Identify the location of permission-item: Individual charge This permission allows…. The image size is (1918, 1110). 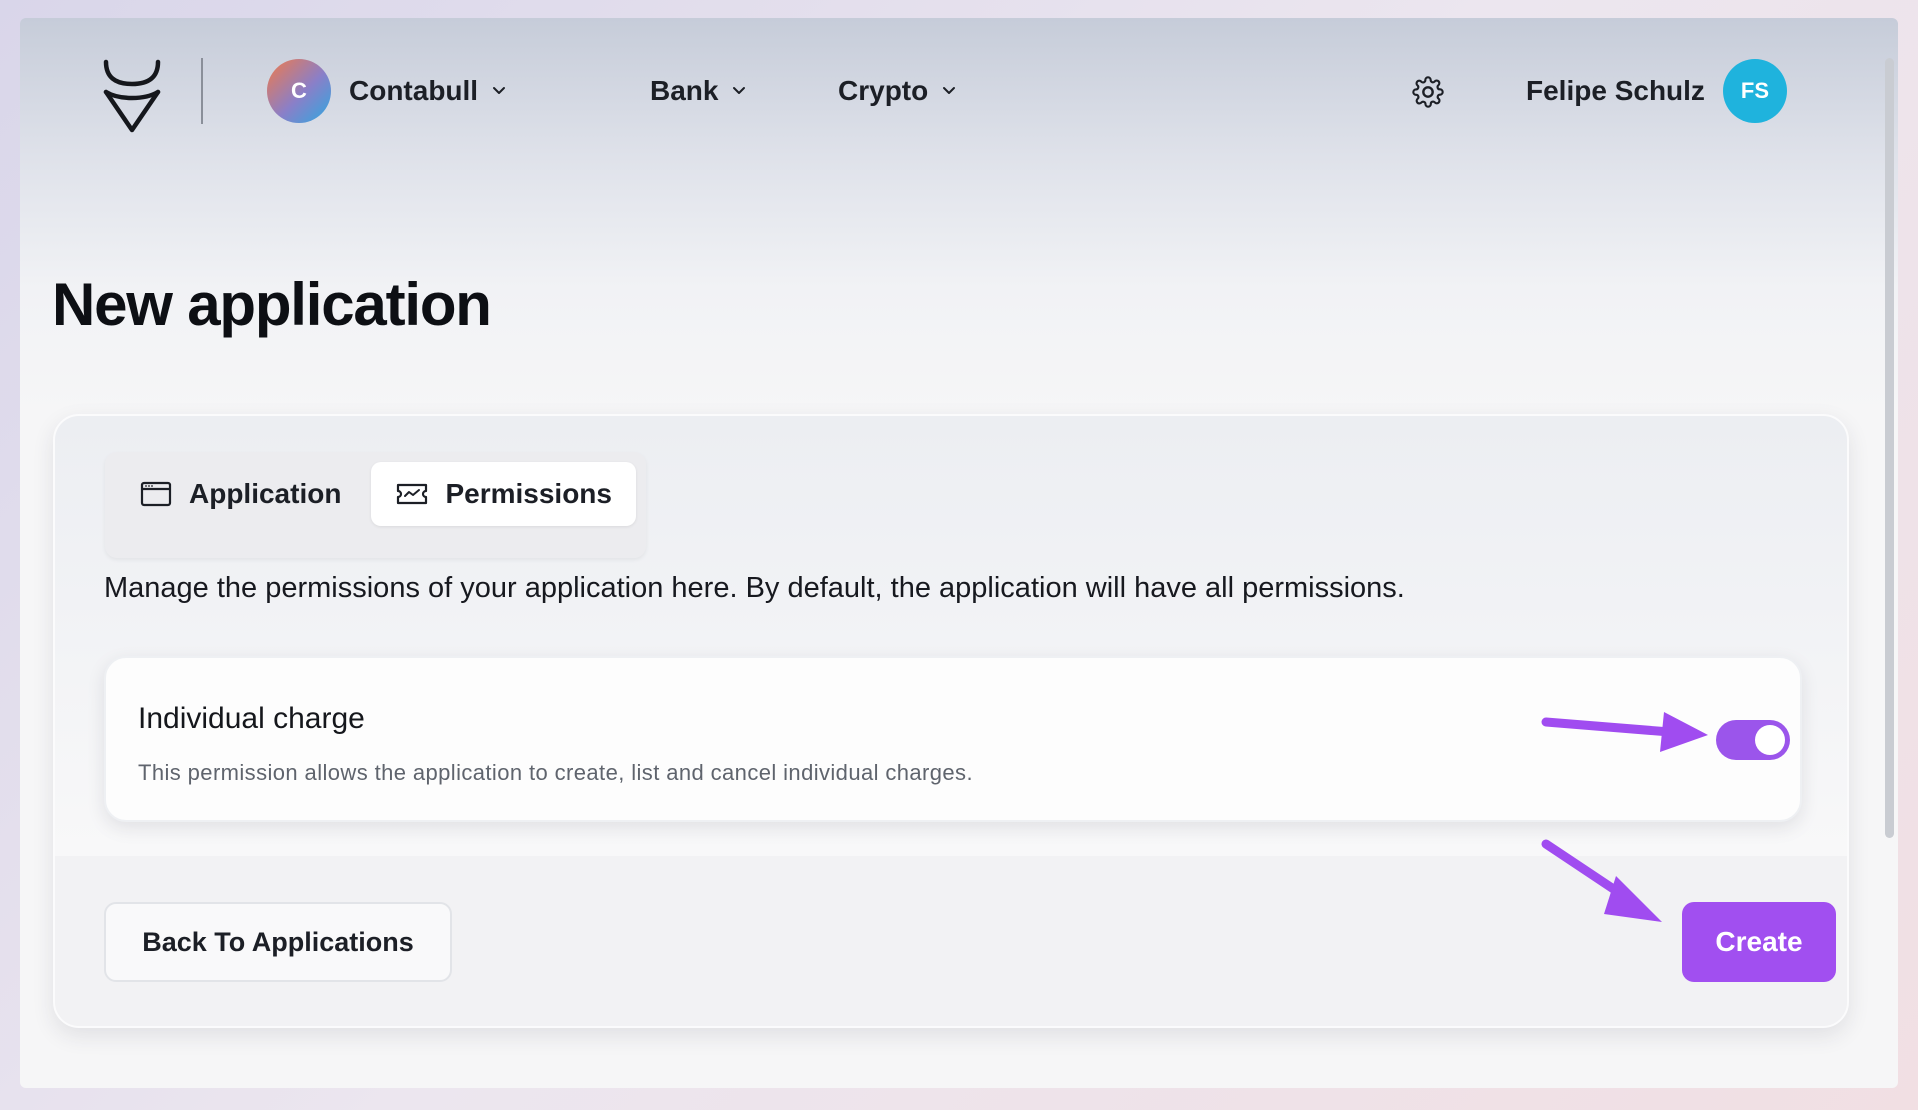
(953, 739).